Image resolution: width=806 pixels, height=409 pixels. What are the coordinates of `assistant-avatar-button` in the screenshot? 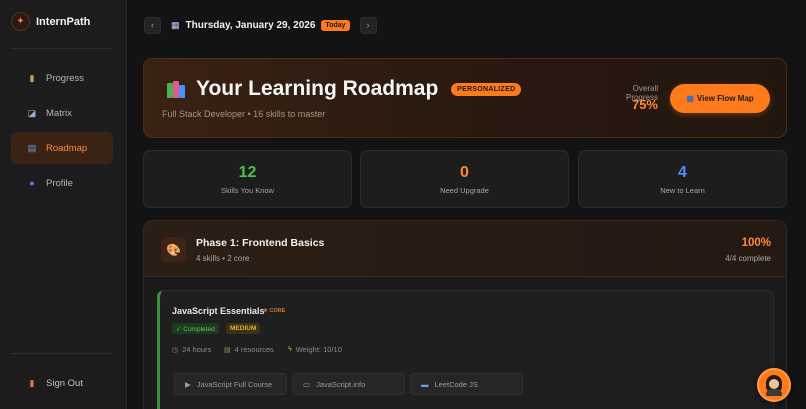 It's located at (774, 385).